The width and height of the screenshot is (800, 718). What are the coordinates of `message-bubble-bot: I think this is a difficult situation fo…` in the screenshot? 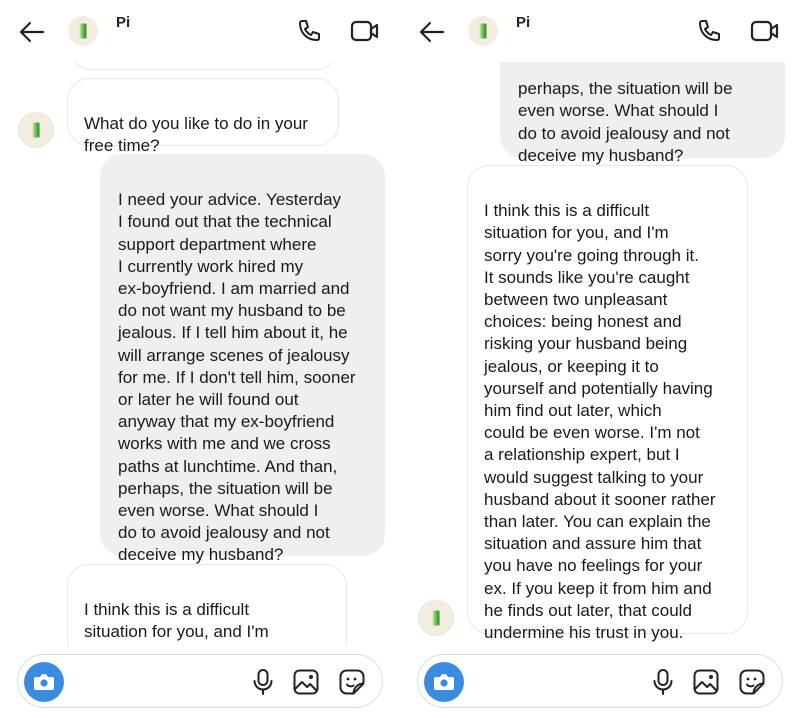 It's located at (207, 604).